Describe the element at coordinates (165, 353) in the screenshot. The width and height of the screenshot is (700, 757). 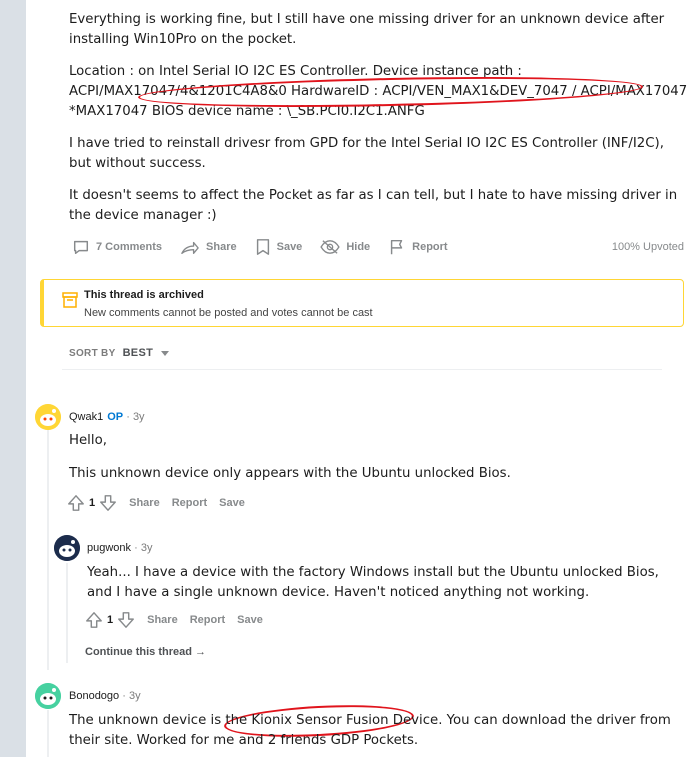
I see `chevron-down-icon` at that location.